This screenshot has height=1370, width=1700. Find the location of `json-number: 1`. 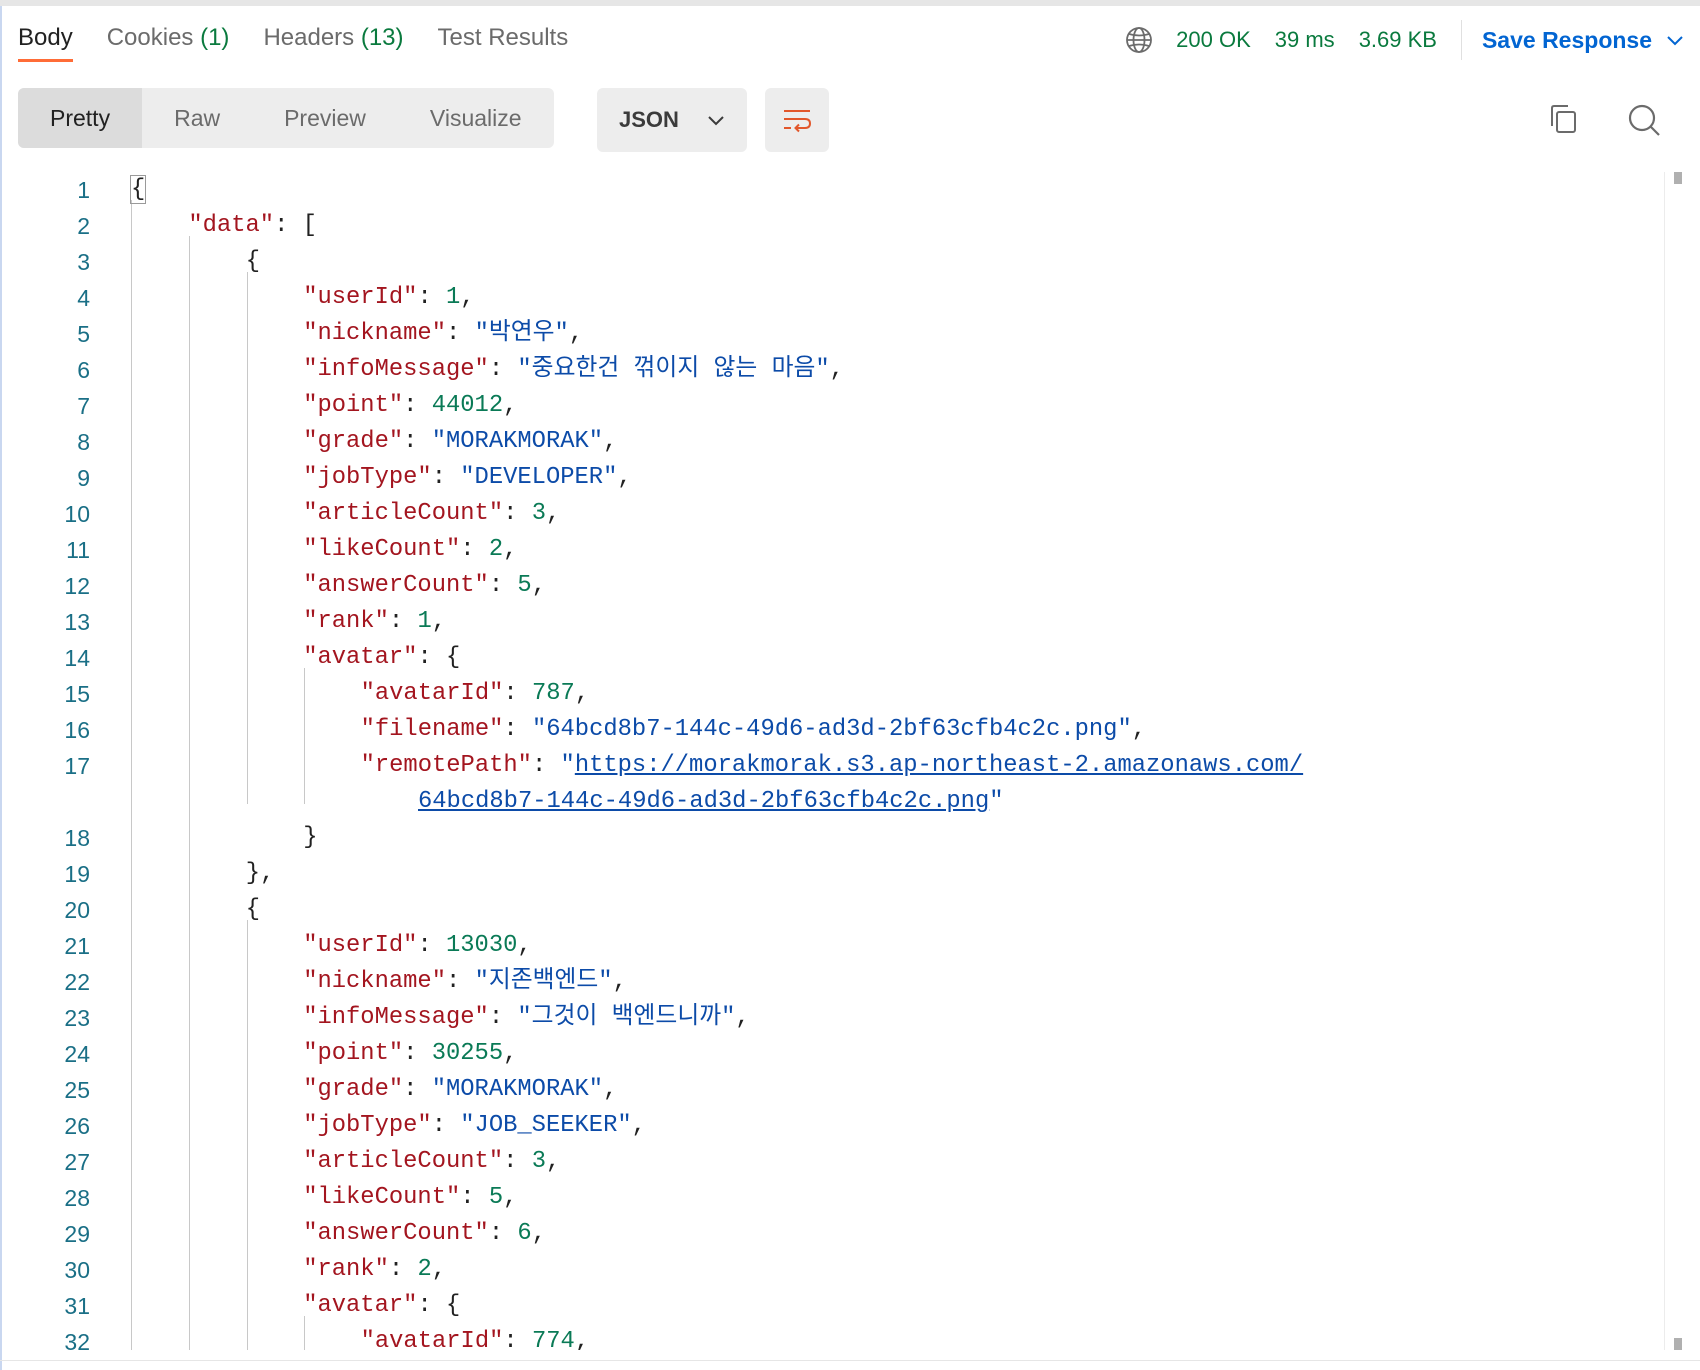

json-number: 1 is located at coordinates (453, 297).